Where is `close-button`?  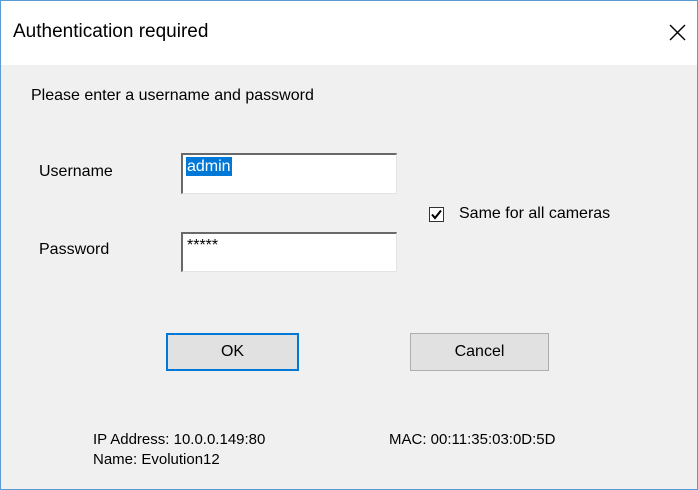
close-button is located at coordinates (677, 33).